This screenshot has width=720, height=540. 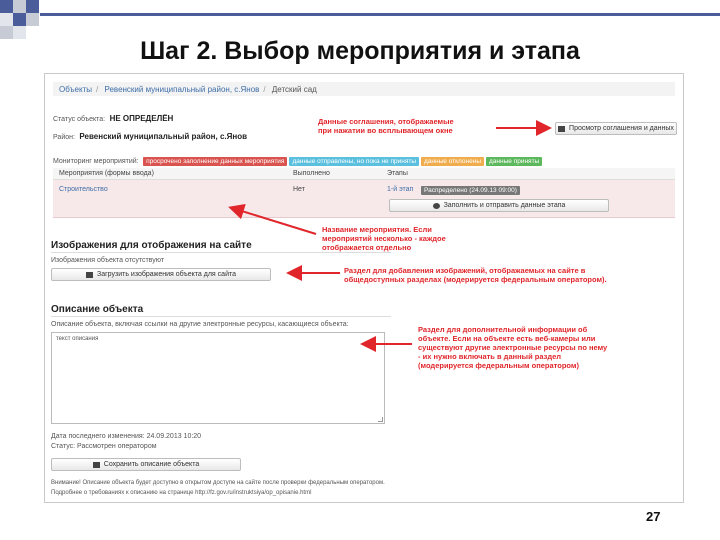 I want to click on page-number: 27, so click(x=653, y=516).